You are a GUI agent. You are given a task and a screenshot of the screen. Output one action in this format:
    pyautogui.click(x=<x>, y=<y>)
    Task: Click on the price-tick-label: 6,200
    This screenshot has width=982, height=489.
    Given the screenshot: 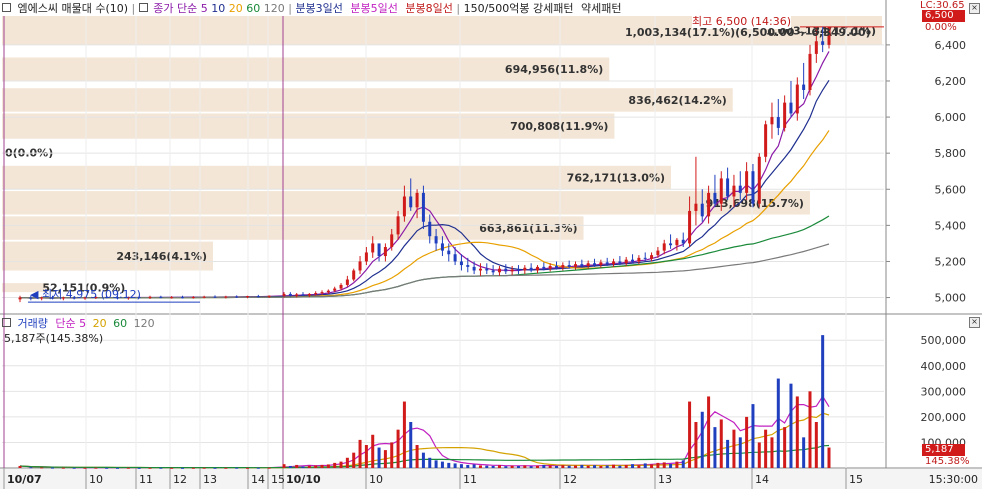 What is the action you would take?
    pyautogui.click(x=951, y=81)
    